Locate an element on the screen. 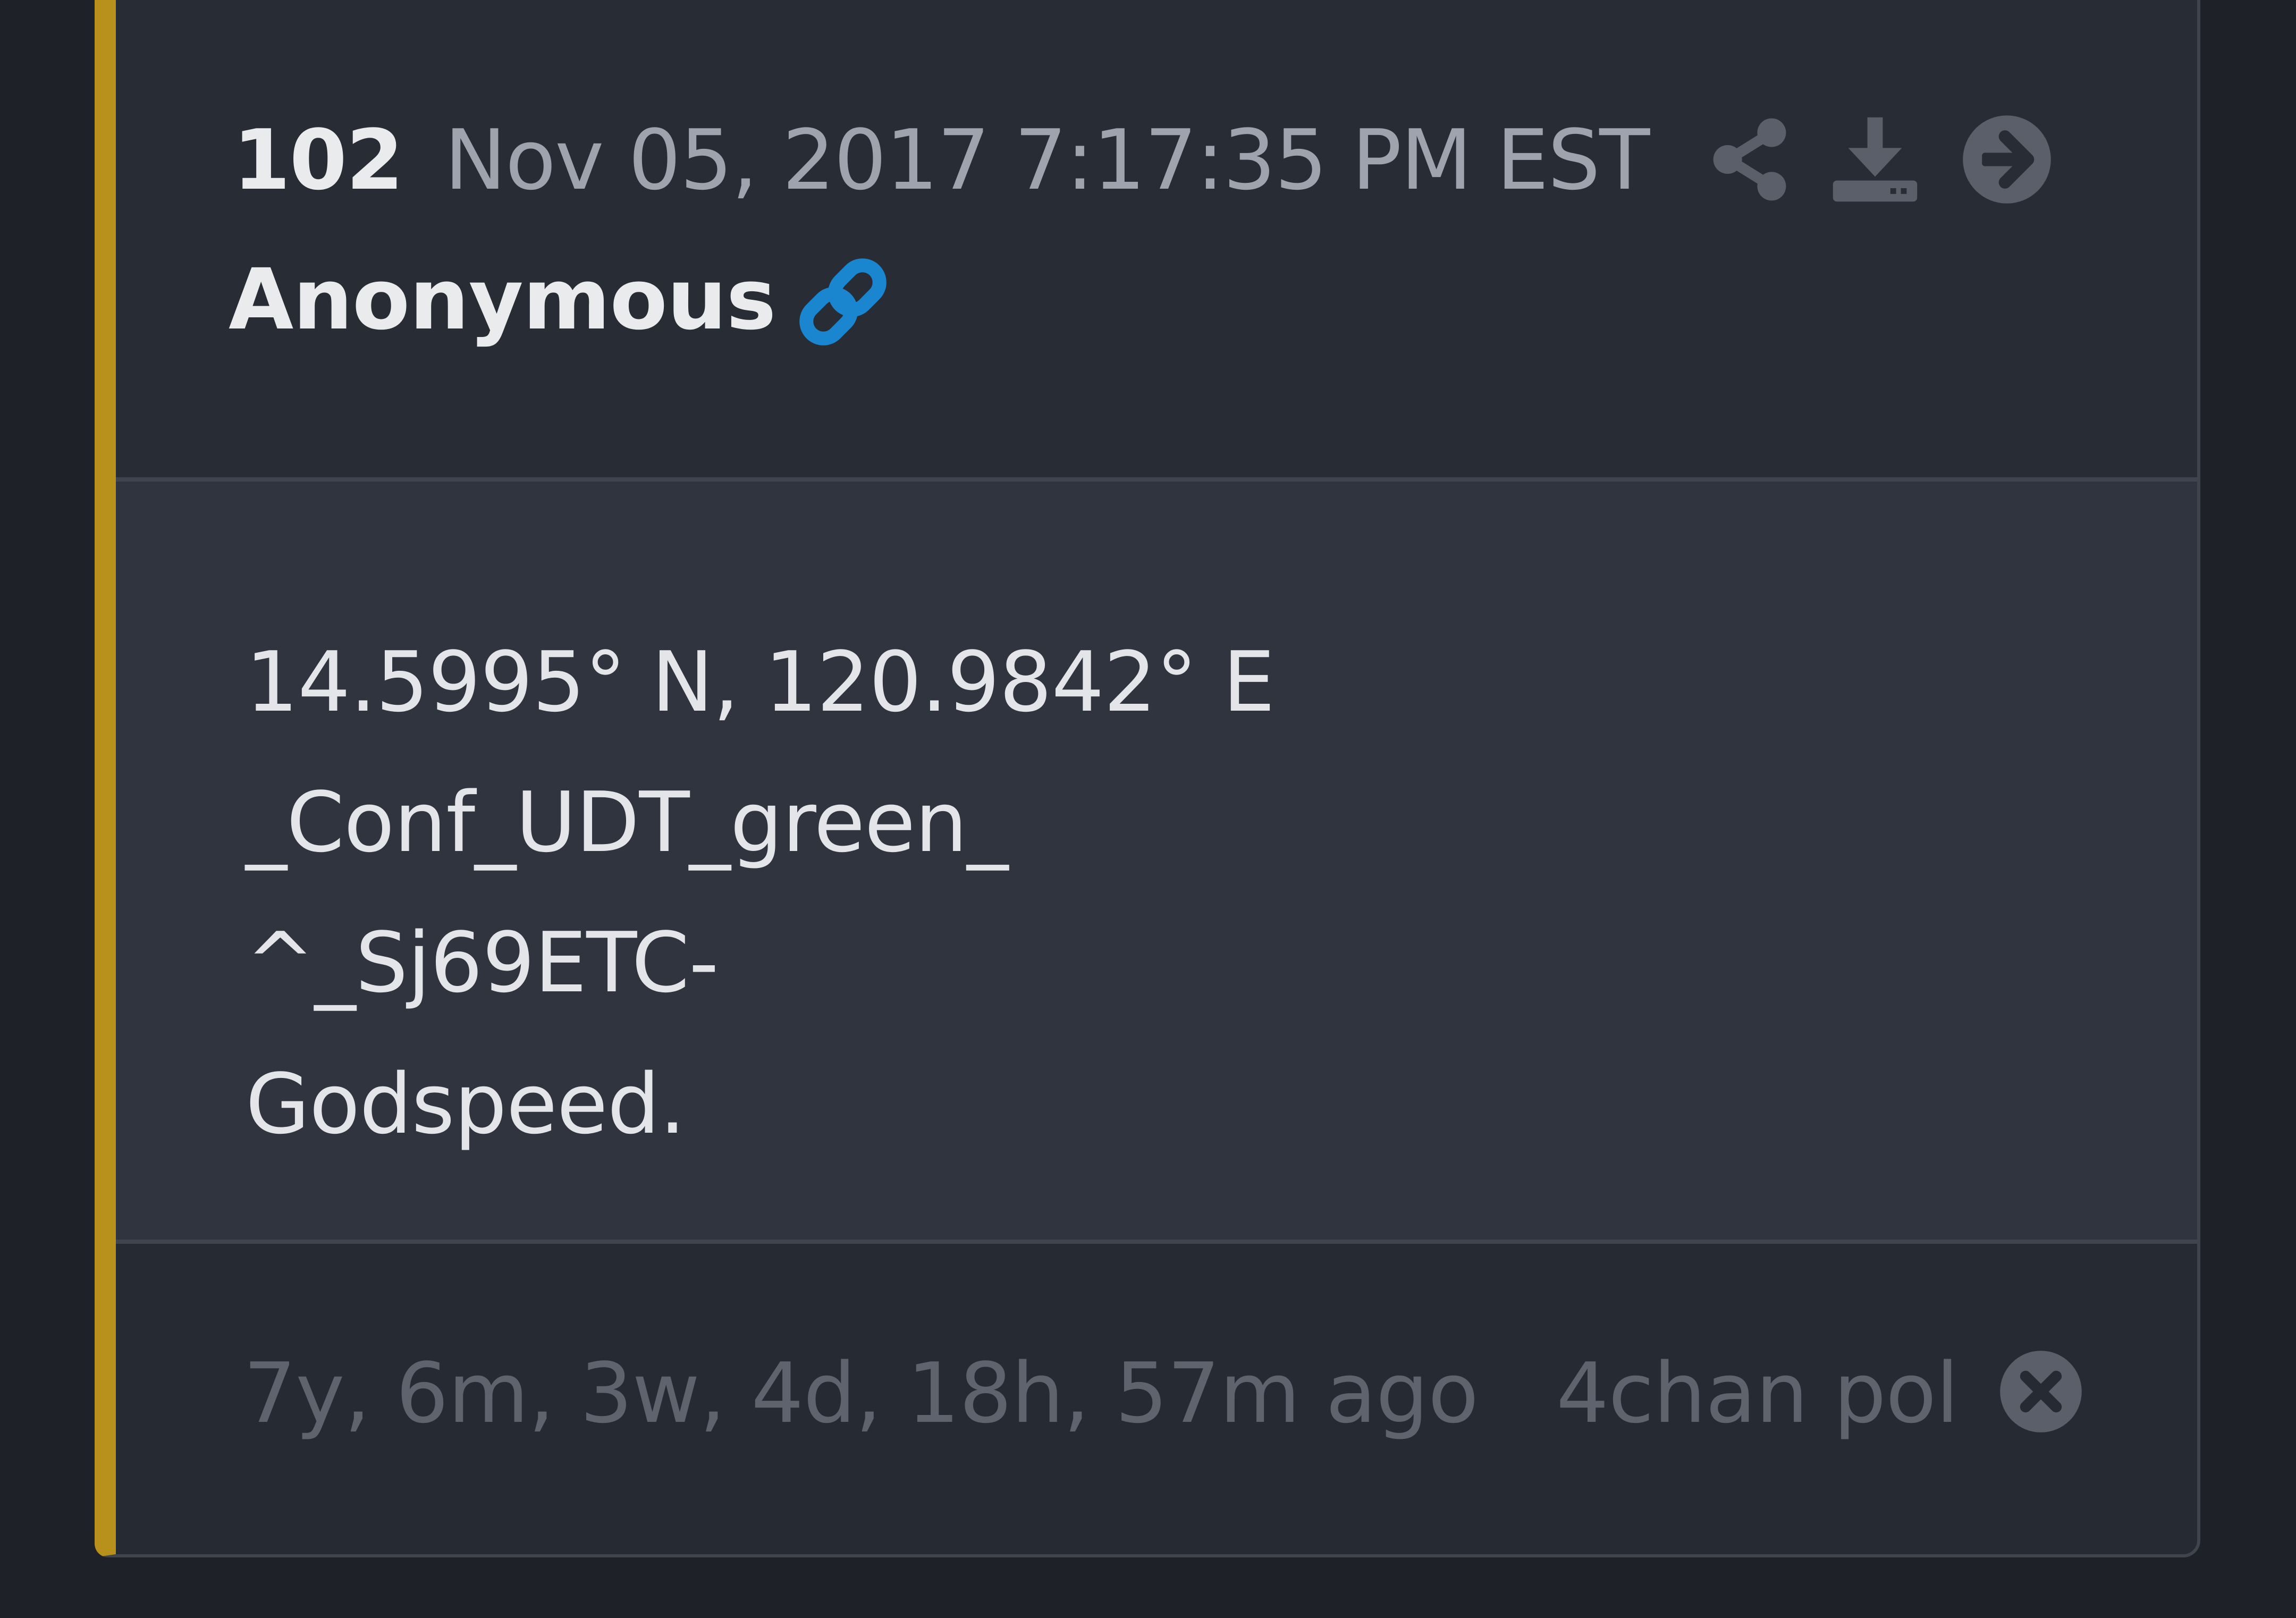  download-icon is located at coordinates (1875, 159).